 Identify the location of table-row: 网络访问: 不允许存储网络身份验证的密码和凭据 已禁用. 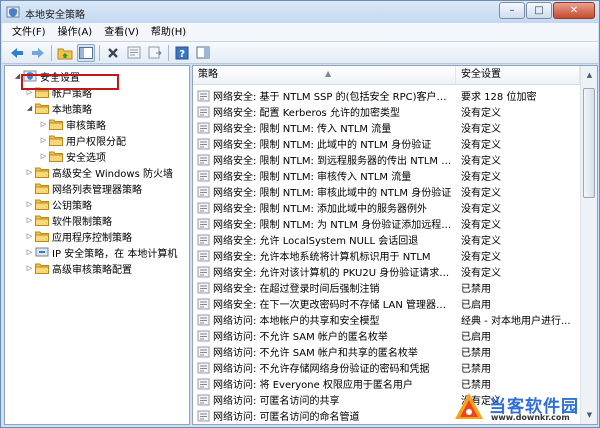
(395, 367).